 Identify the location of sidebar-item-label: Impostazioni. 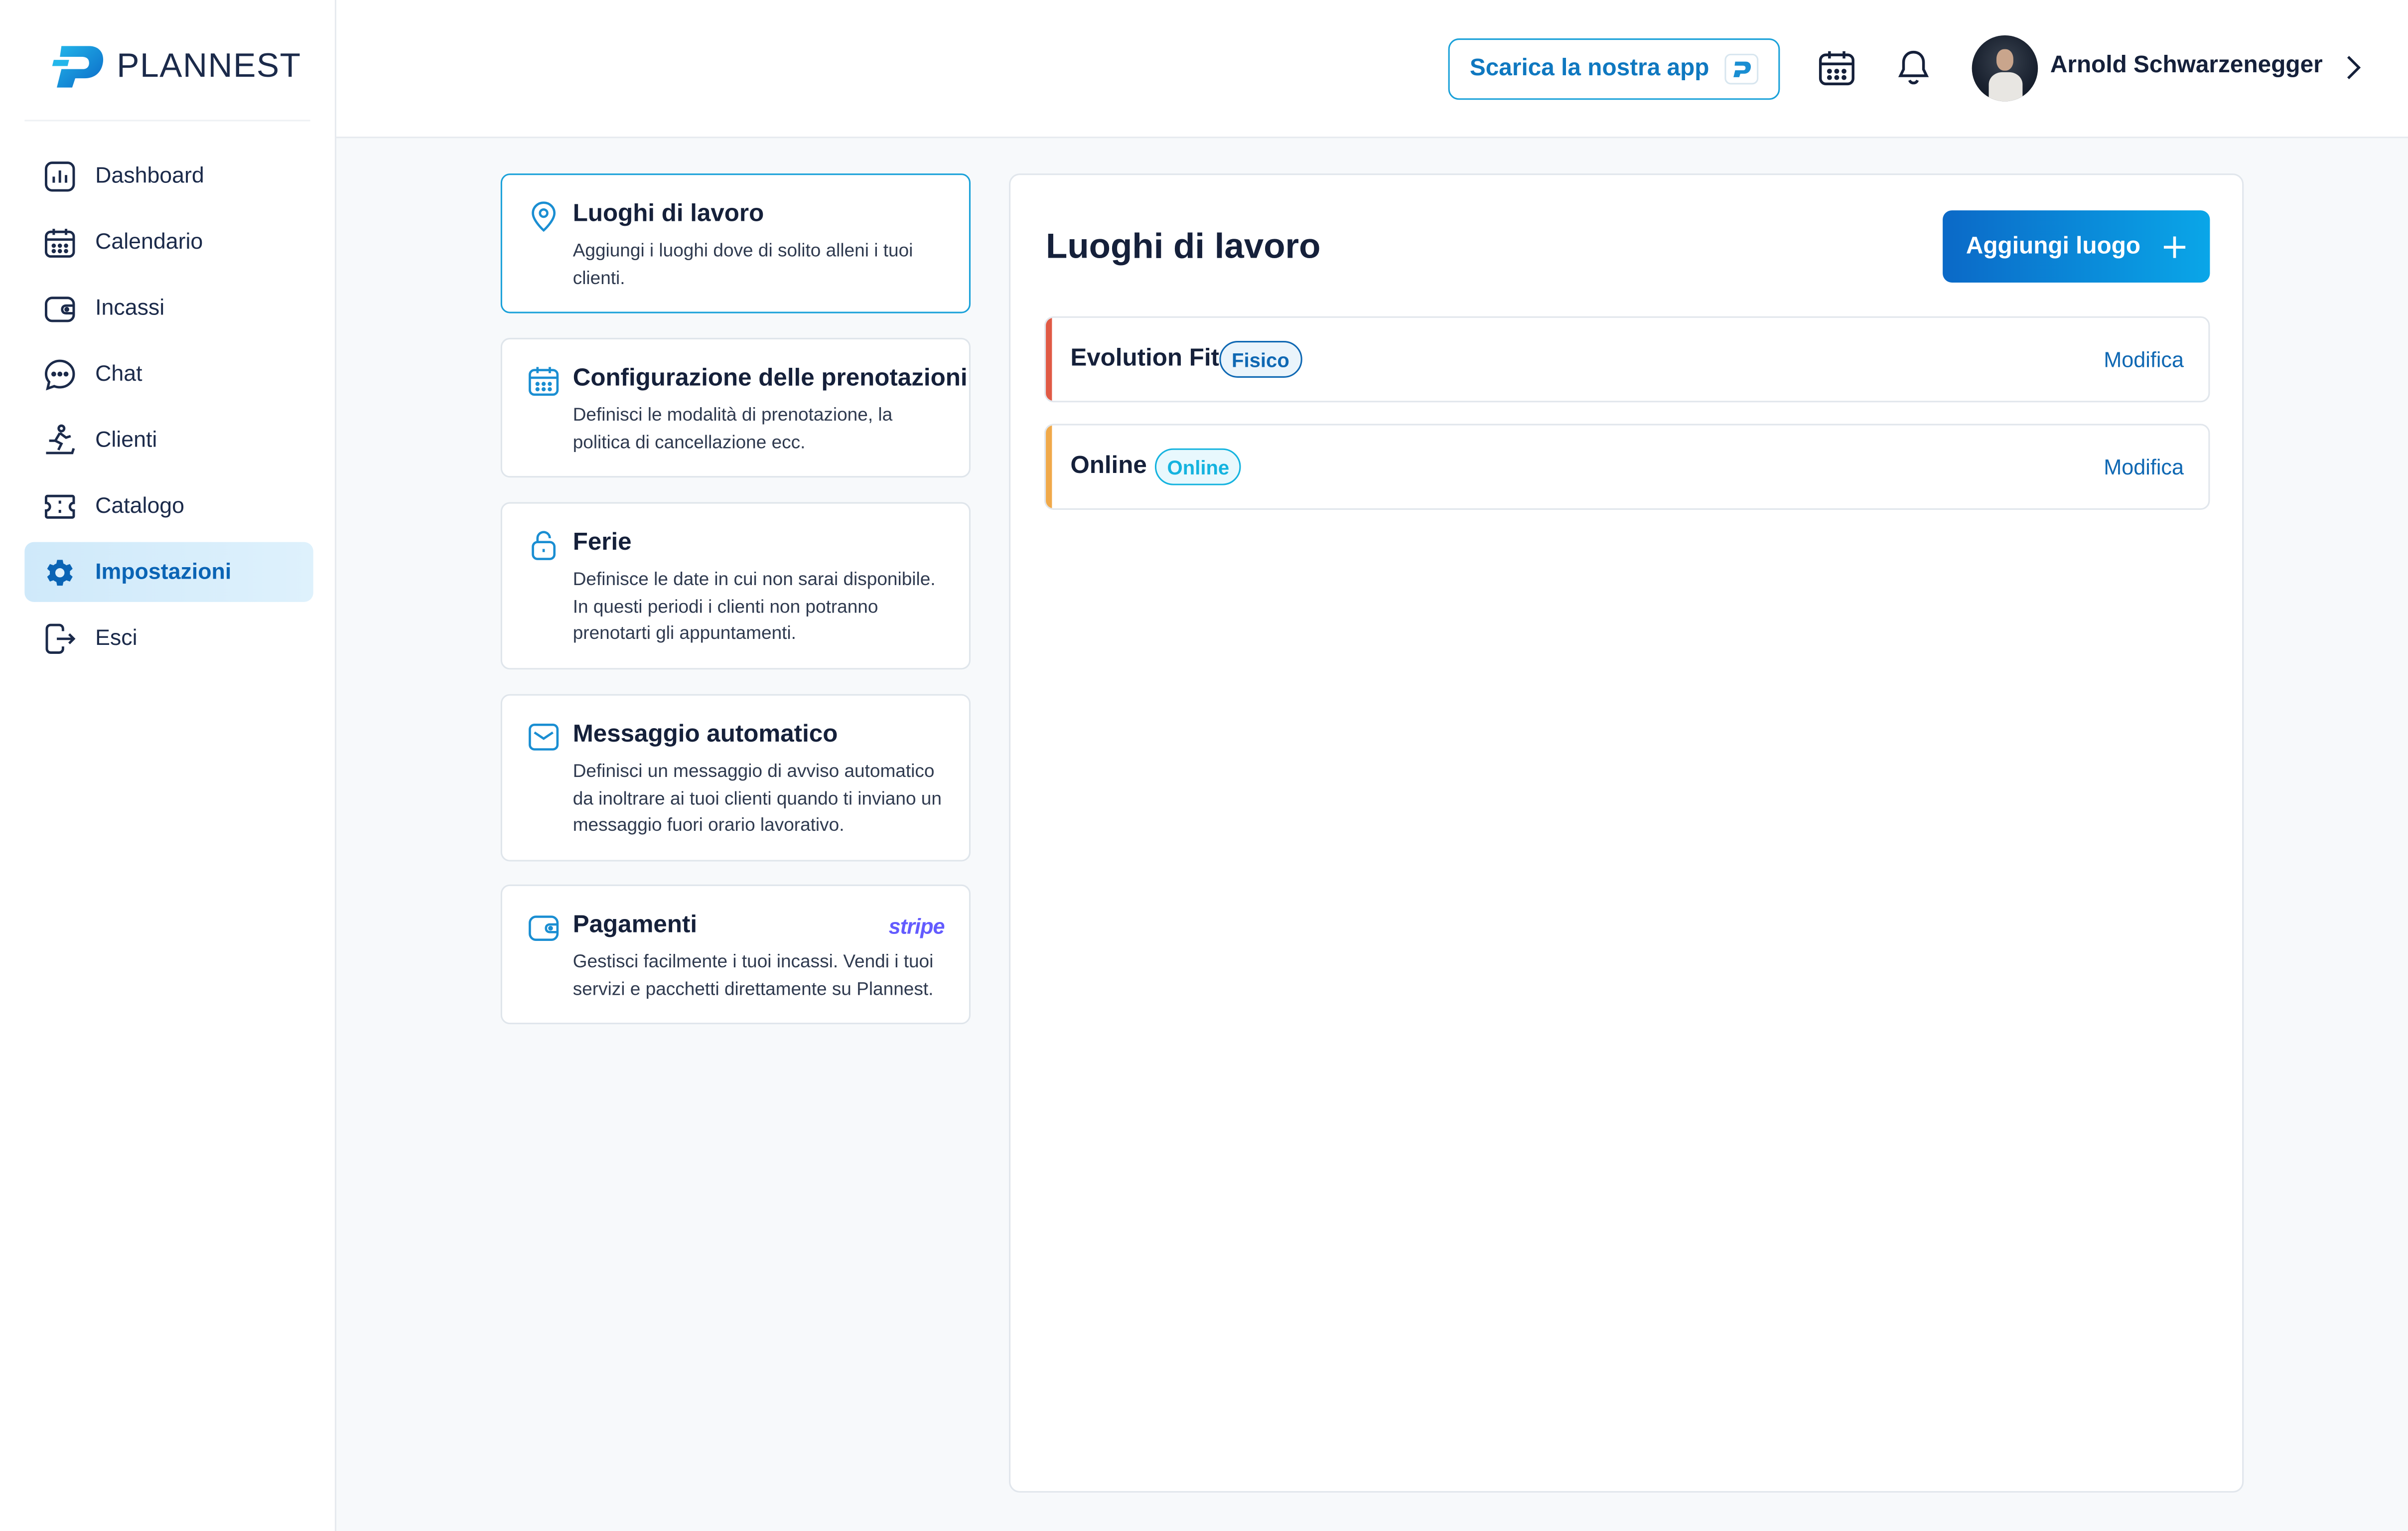
(163, 572).